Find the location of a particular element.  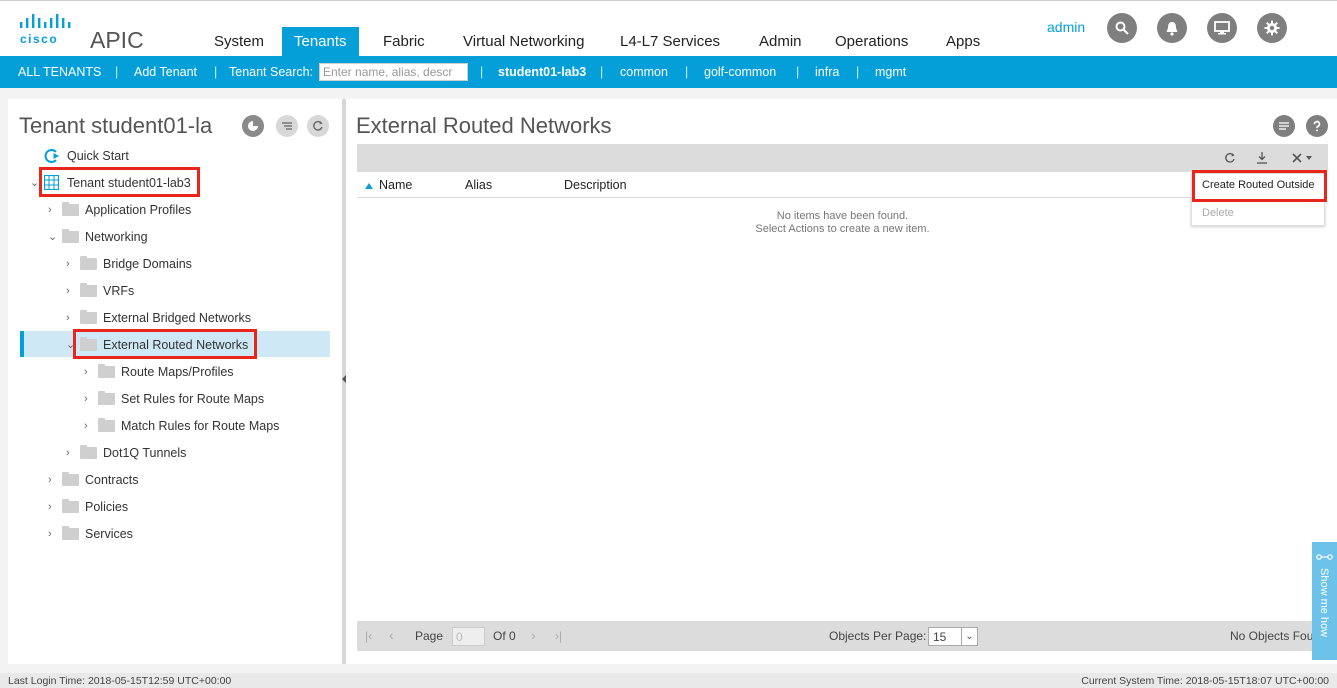

alerts-button is located at coordinates (1172, 28).